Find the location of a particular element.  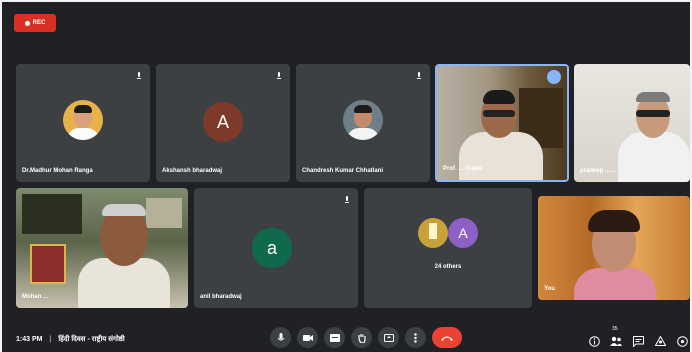

camera-button is located at coordinates (307, 337).